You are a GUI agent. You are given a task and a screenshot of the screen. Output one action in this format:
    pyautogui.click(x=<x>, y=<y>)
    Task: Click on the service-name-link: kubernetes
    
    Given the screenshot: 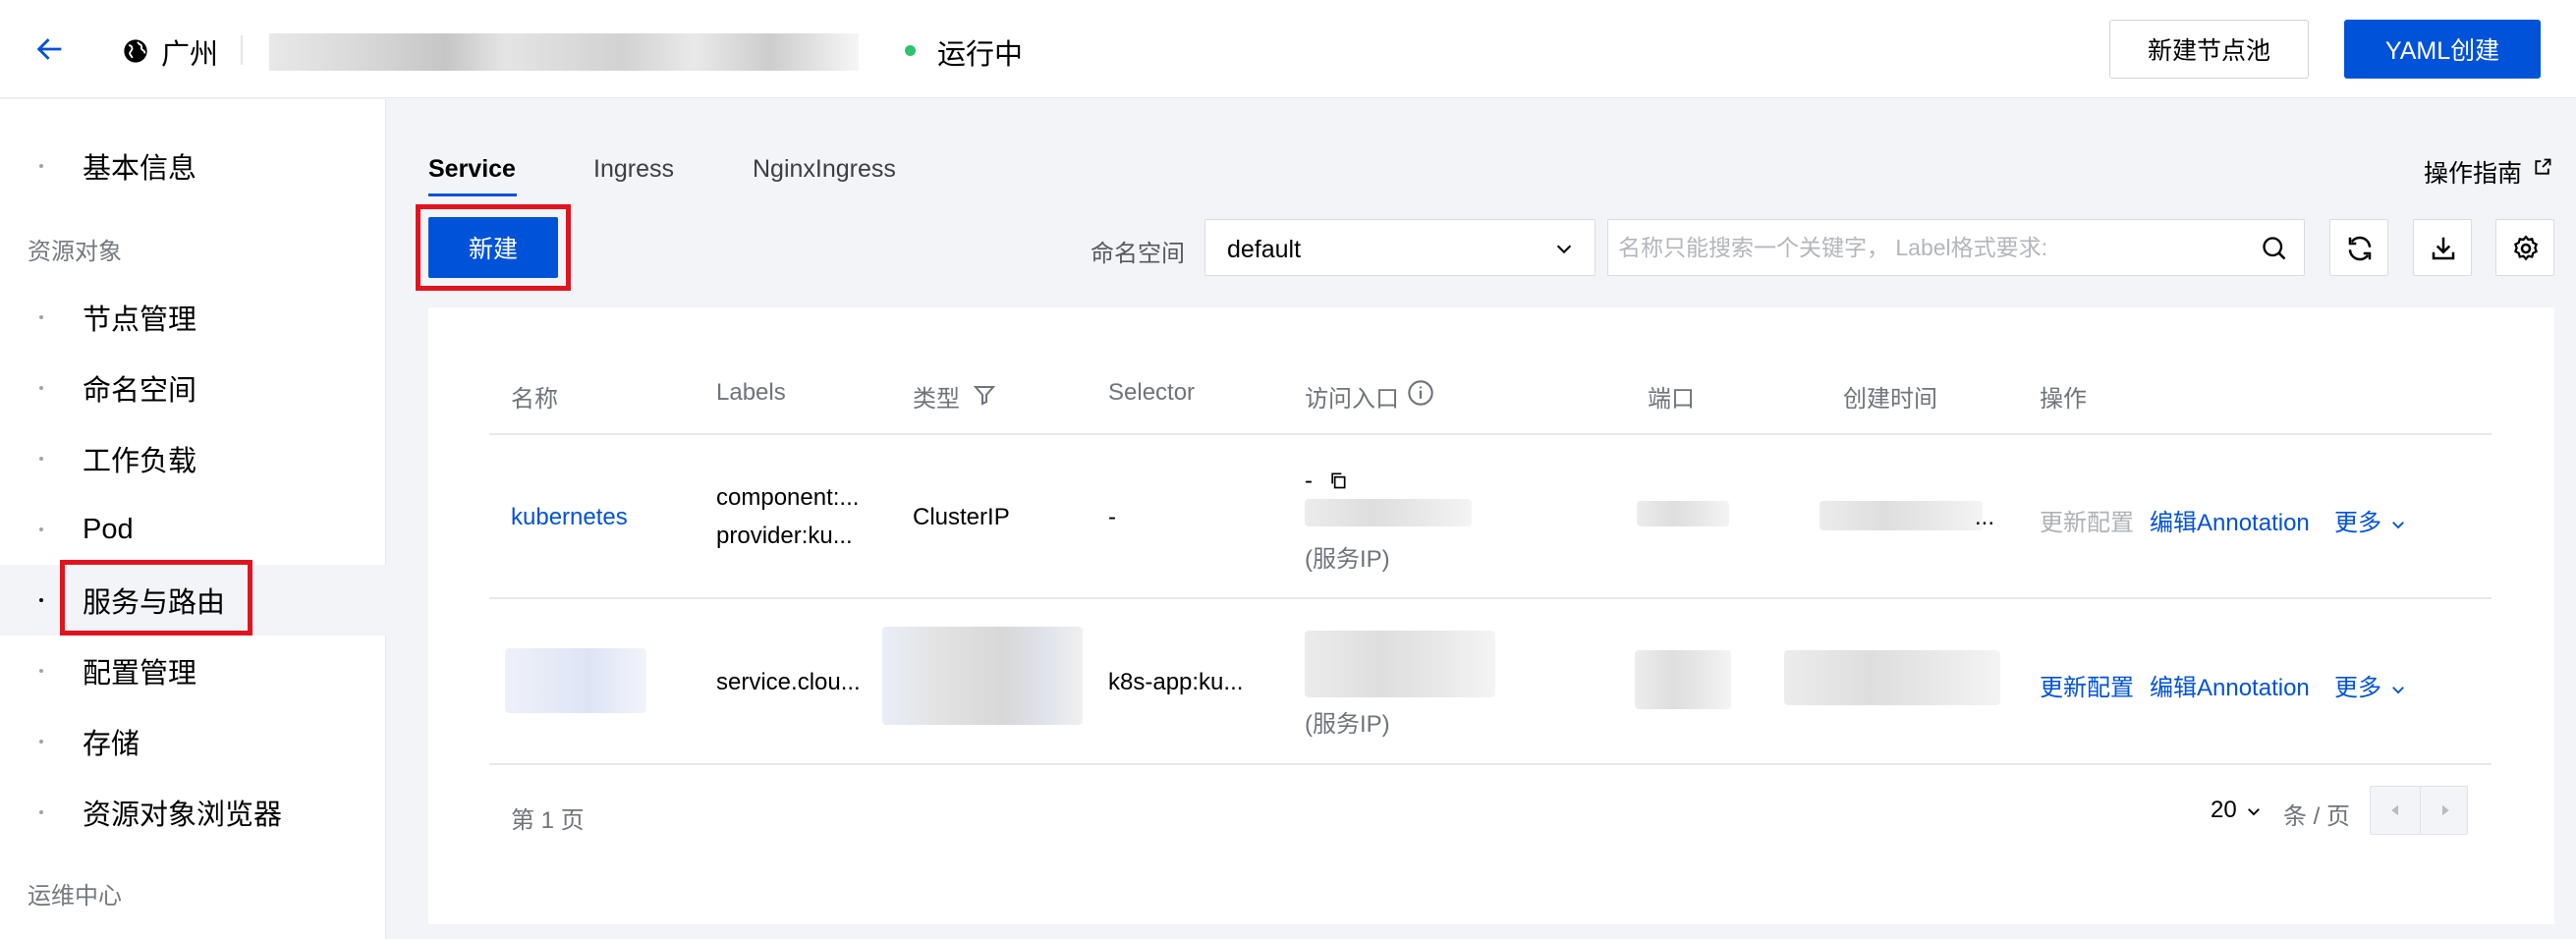 What is the action you would take?
    pyautogui.click(x=569, y=517)
    